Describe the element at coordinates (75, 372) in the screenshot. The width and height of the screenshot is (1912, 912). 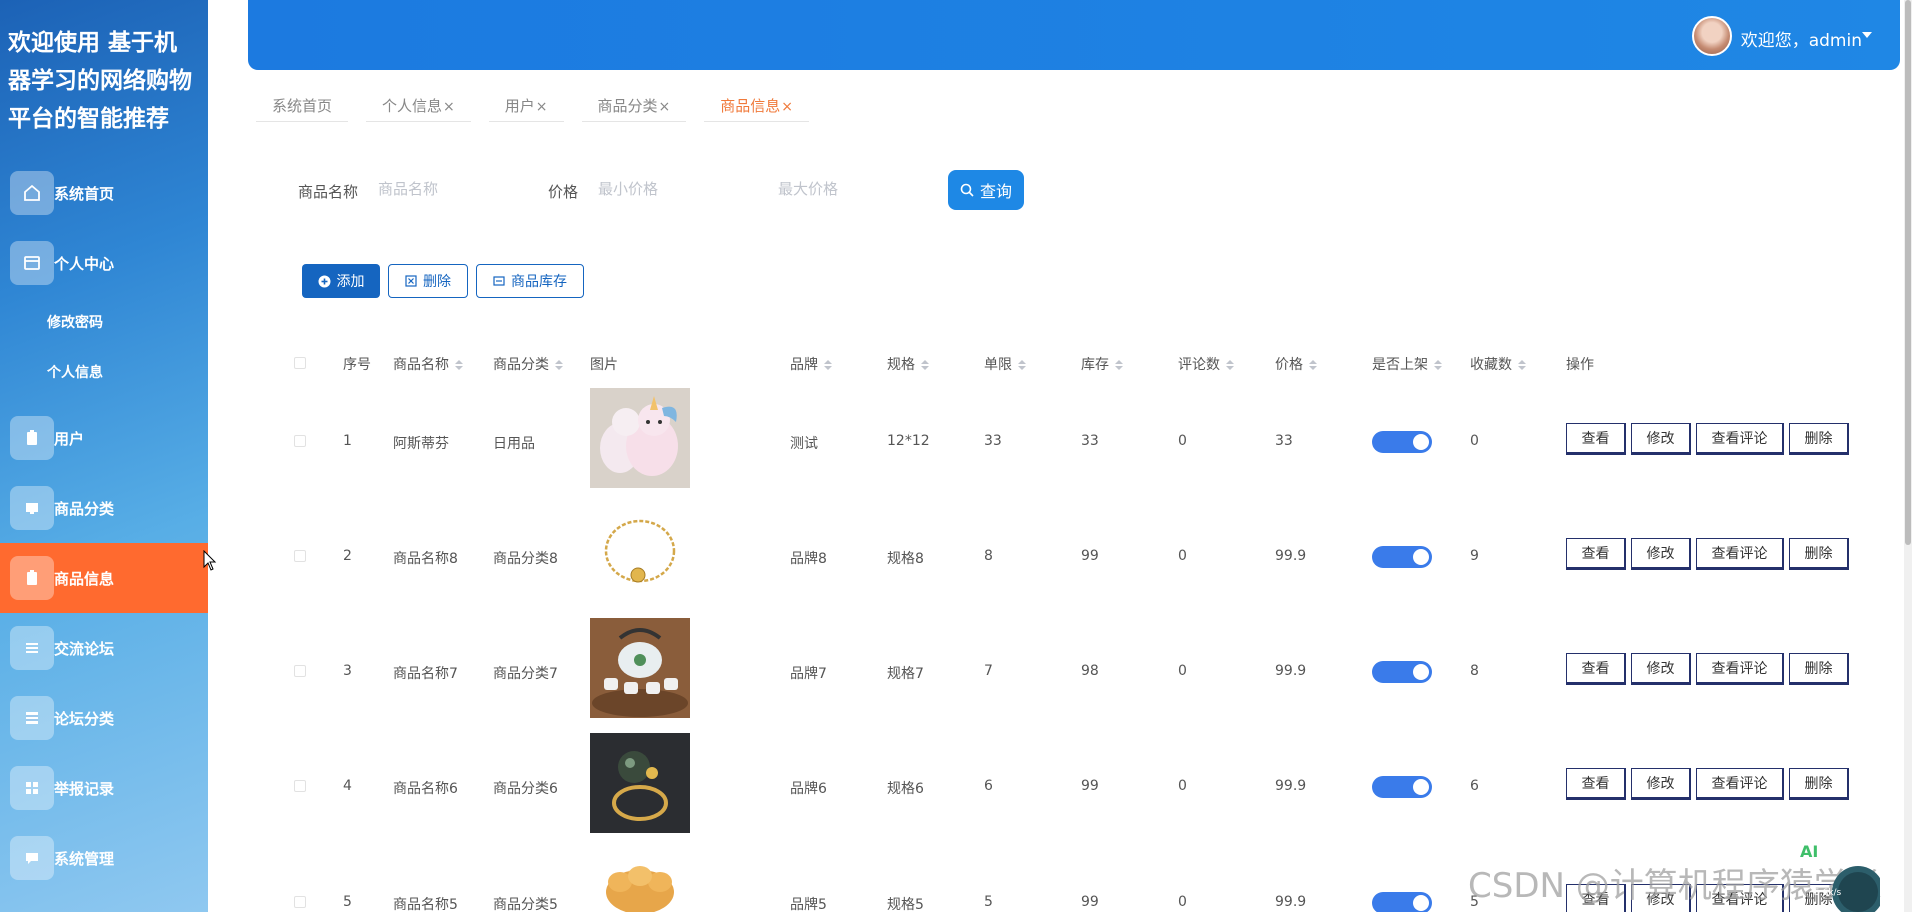
I see `sidebar-subitem-personal-info: 个人信息` at that location.